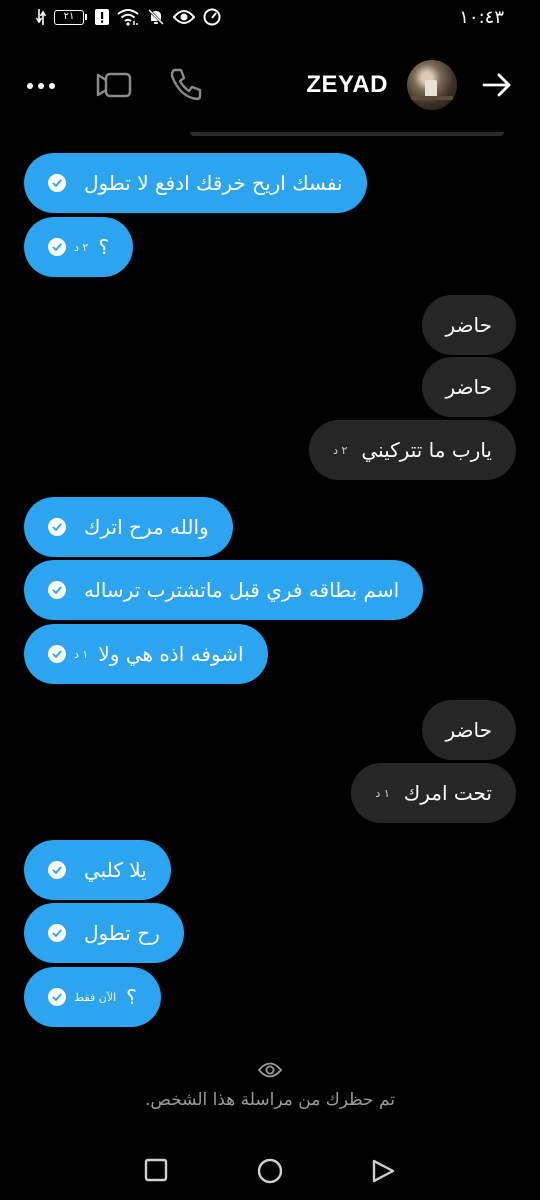 Image resolution: width=540 pixels, height=1200 pixels. I want to click on charging-arrows-icon, so click(41, 17).